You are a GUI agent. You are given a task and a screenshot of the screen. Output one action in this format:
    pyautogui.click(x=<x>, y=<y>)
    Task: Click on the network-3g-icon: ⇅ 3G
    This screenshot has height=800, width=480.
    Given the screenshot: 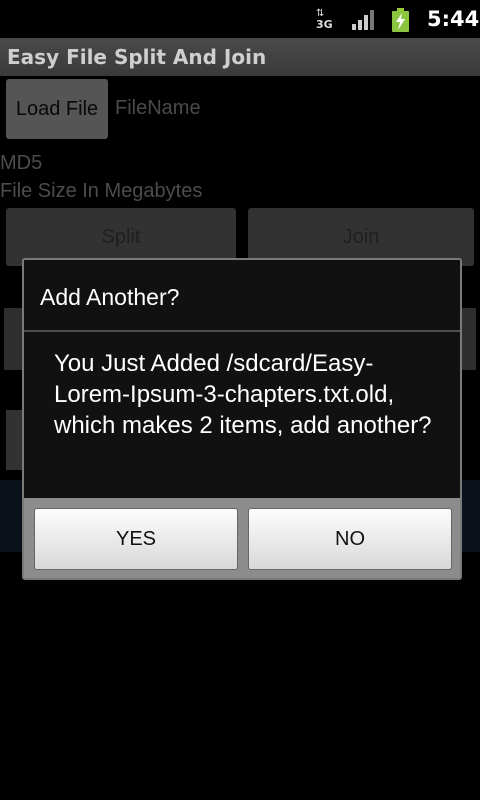 What is the action you would take?
    pyautogui.click(x=324, y=19)
    